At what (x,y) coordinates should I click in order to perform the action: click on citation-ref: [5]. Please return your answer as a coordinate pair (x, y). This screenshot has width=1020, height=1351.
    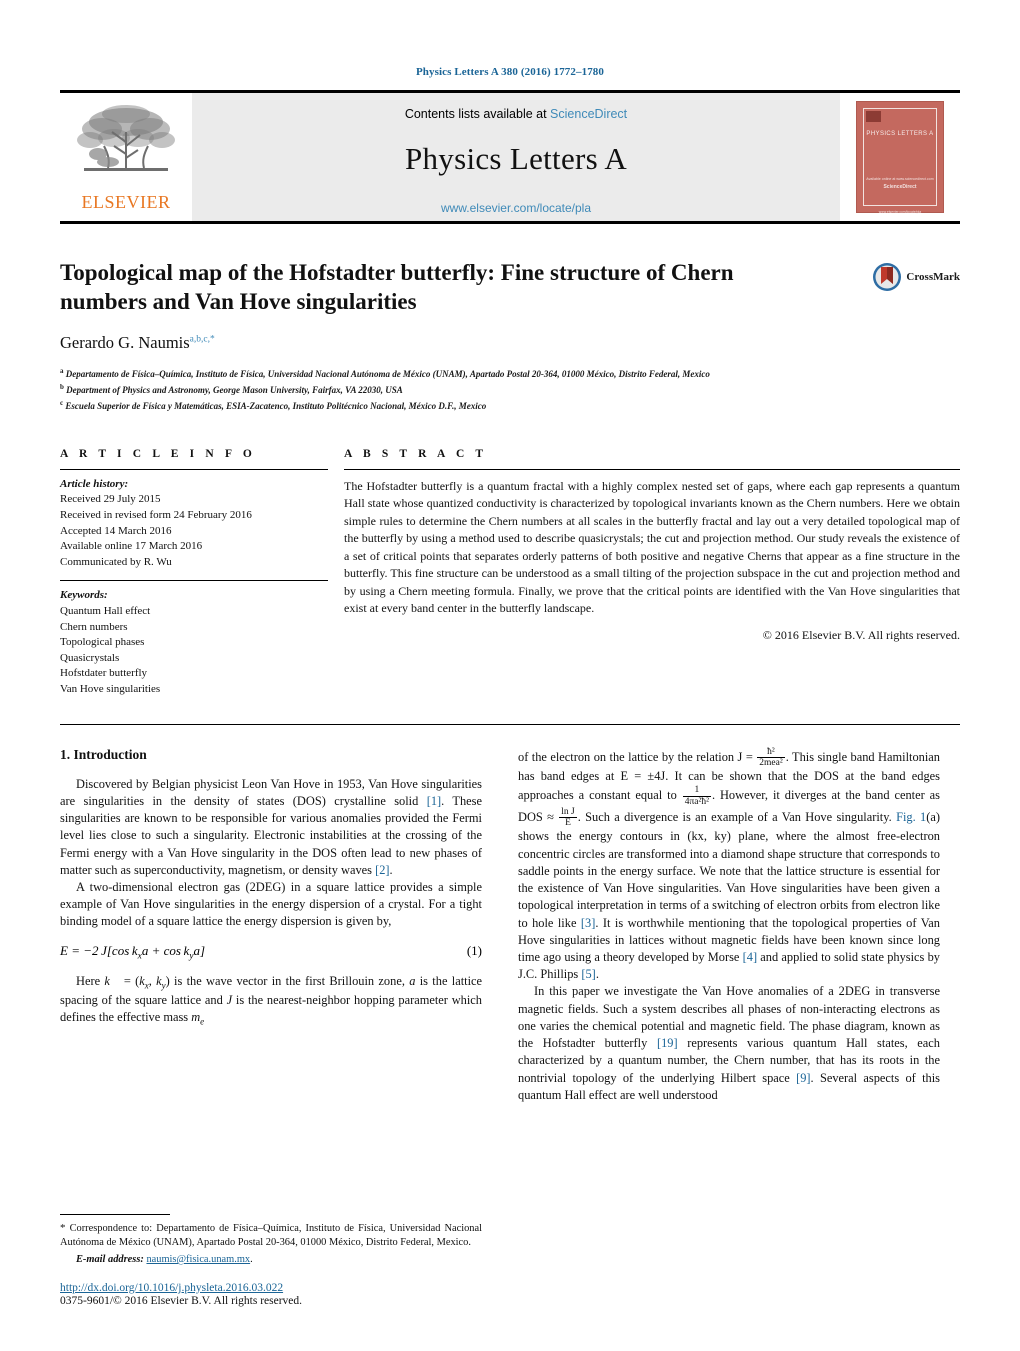
    Looking at the image, I should click on (588, 974).